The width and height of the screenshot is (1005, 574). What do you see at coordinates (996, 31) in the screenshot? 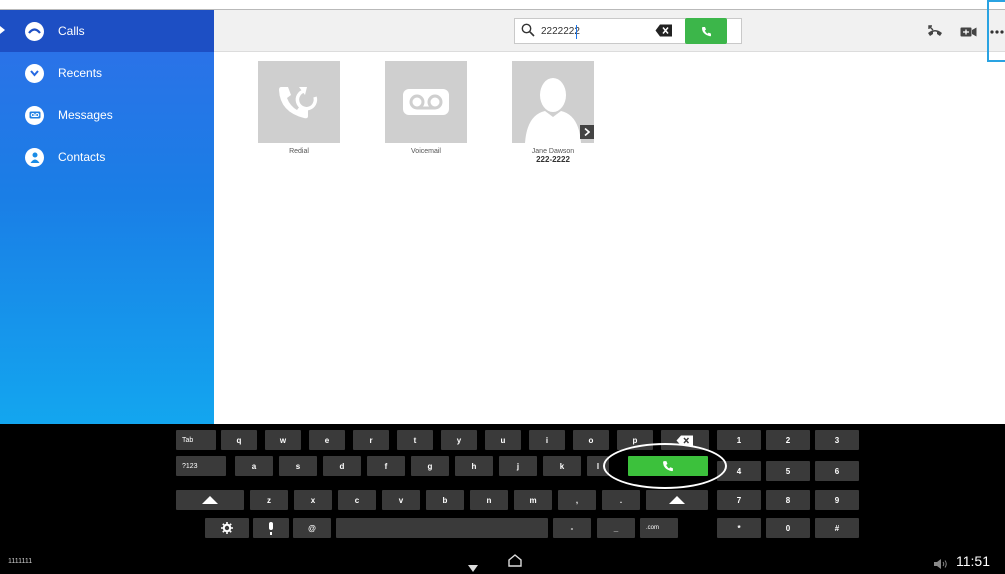
I see `highlight-frame` at bounding box center [996, 31].